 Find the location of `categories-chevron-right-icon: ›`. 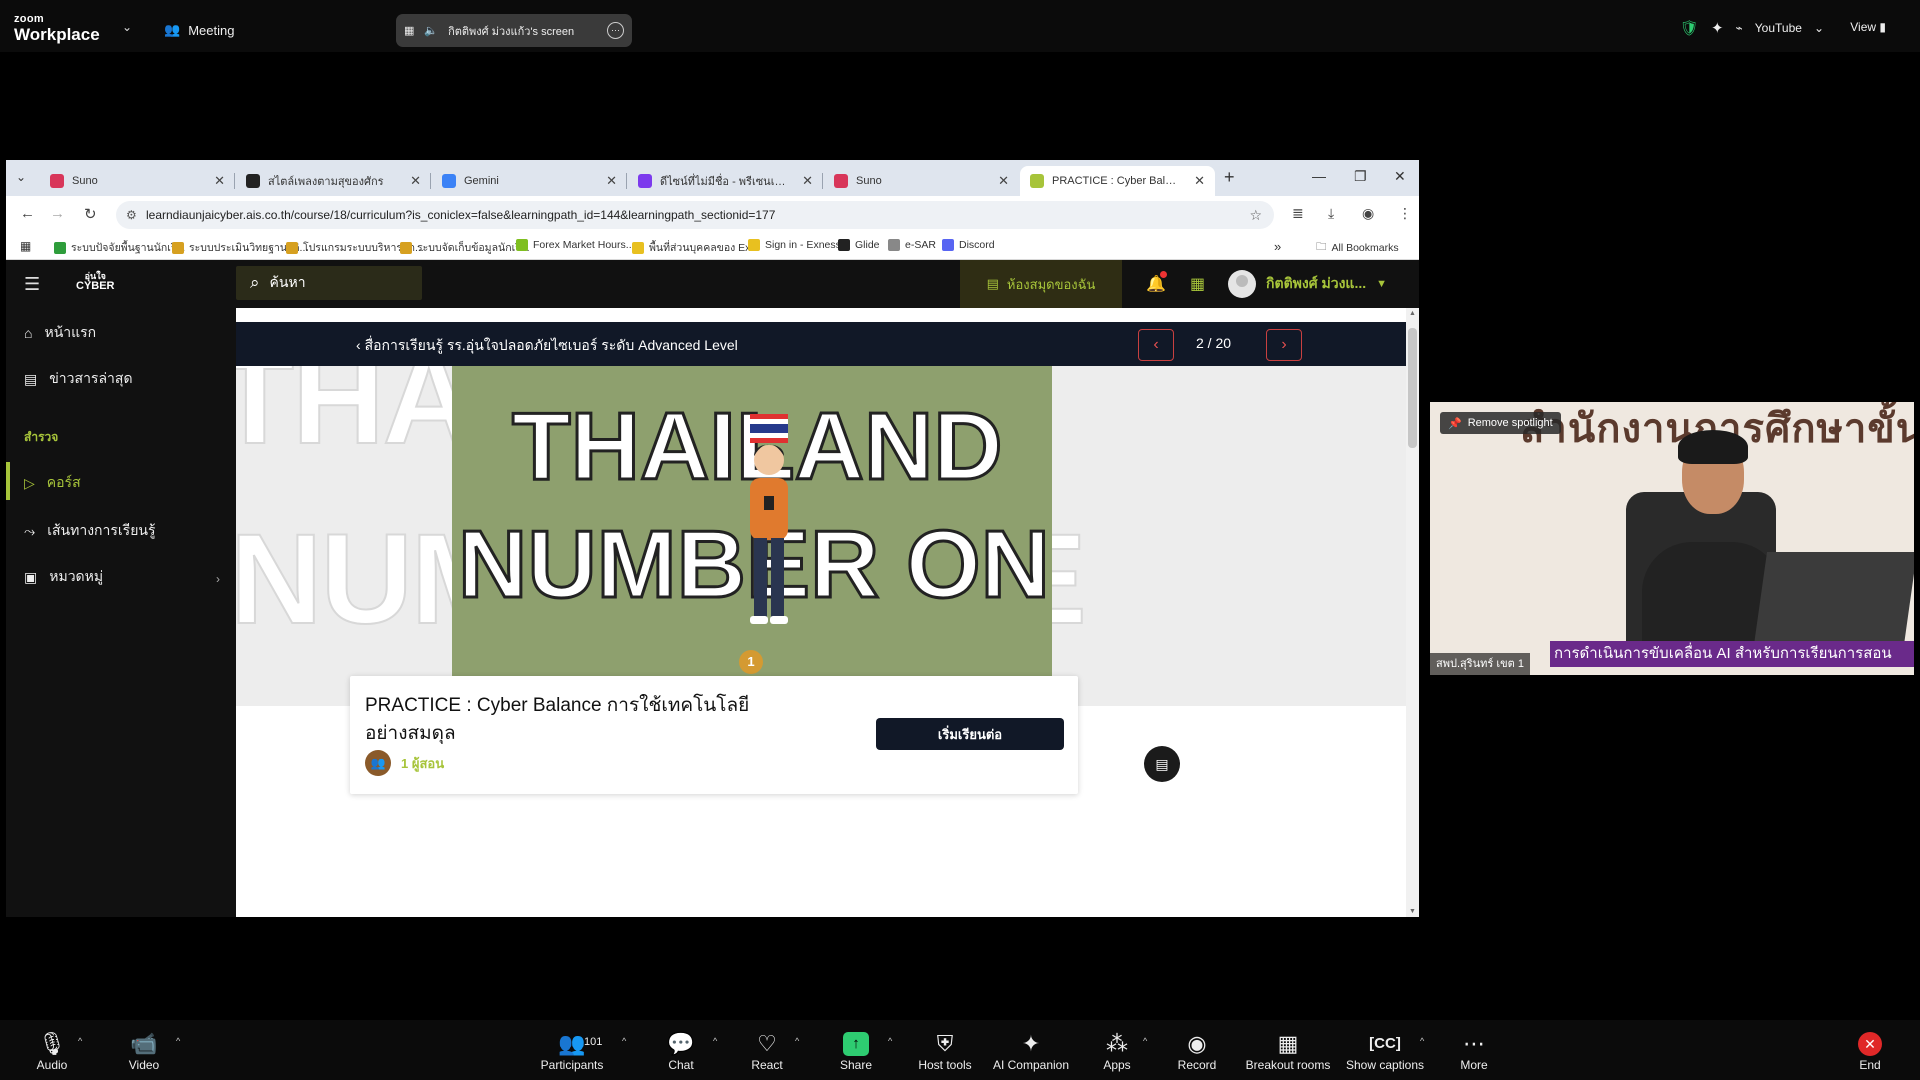

categories-chevron-right-icon: › is located at coordinates (218, 579).